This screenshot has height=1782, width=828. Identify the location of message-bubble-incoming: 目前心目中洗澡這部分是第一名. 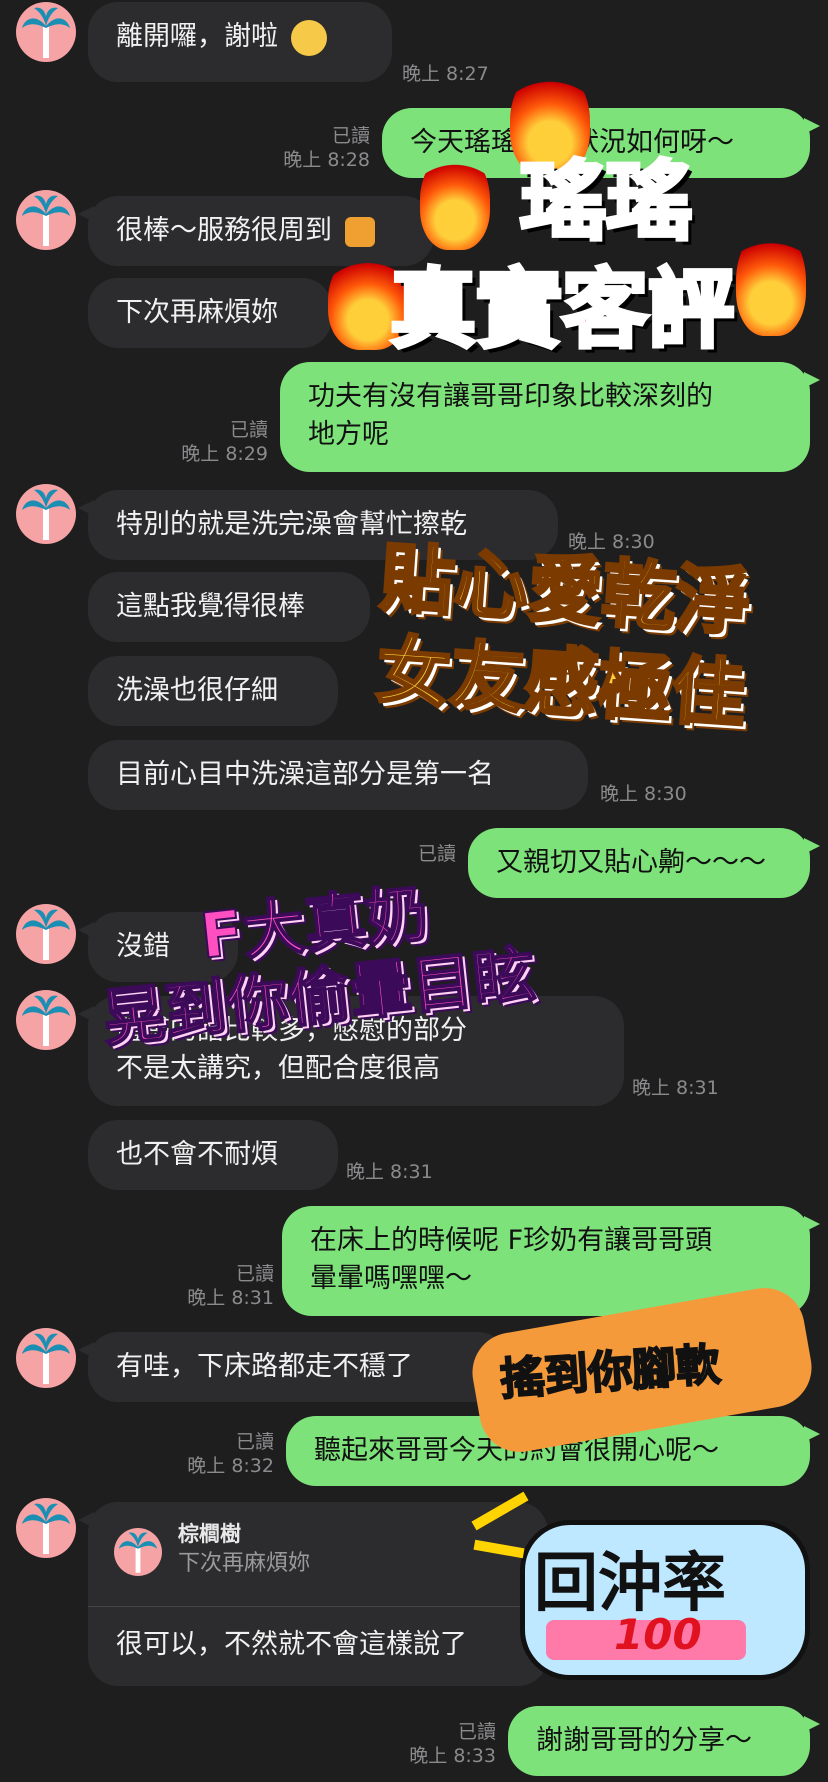
(338, 775).